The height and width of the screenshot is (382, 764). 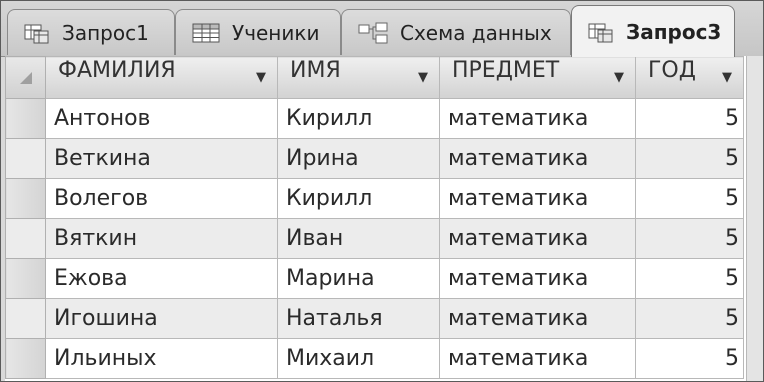 I want to click on tab-label: Запрос1, so click(x=105, y=32).